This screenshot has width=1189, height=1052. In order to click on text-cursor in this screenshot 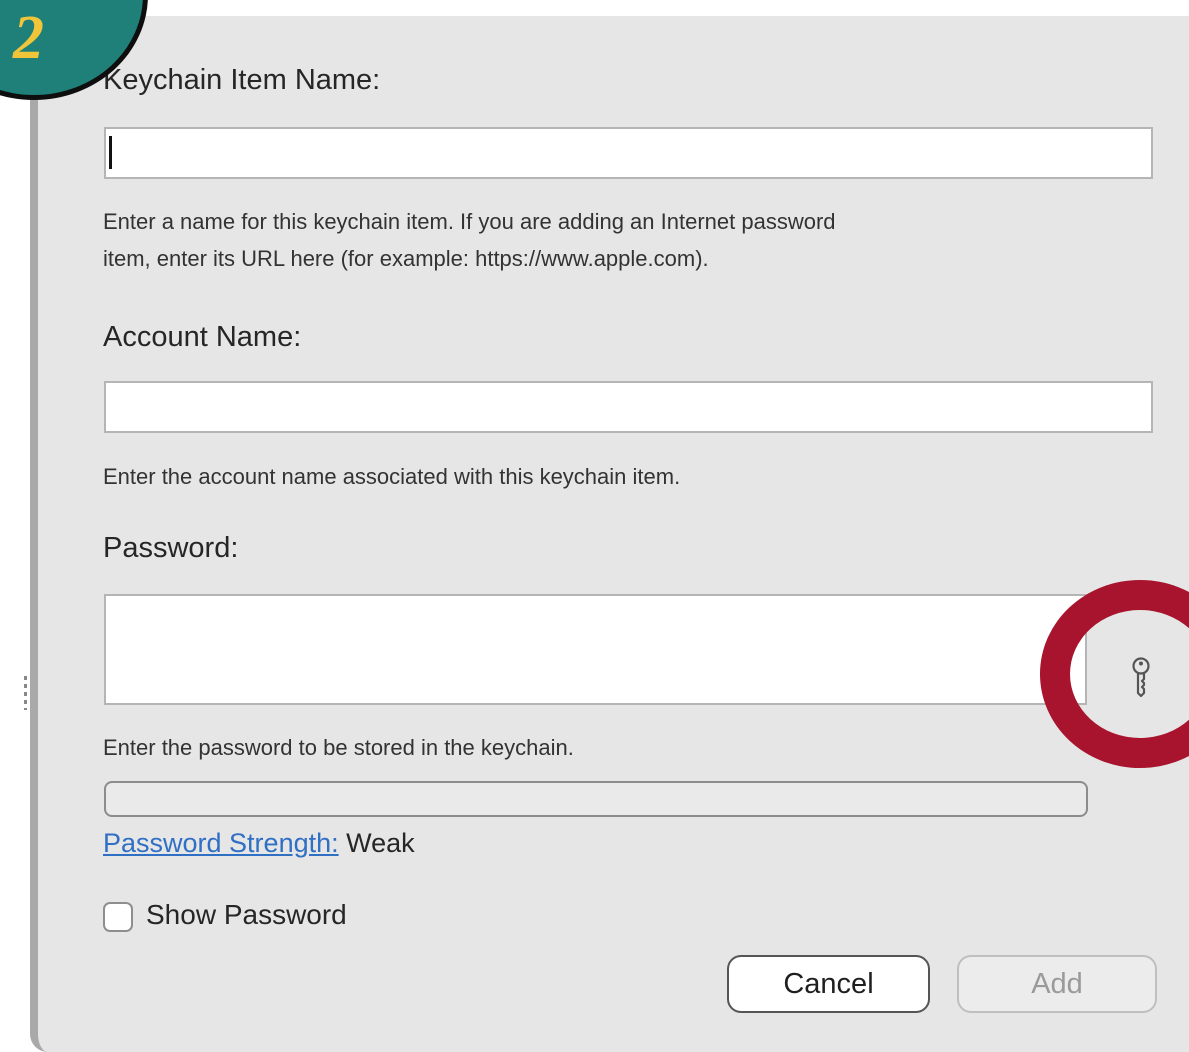, I will do `click(110, 152)`.